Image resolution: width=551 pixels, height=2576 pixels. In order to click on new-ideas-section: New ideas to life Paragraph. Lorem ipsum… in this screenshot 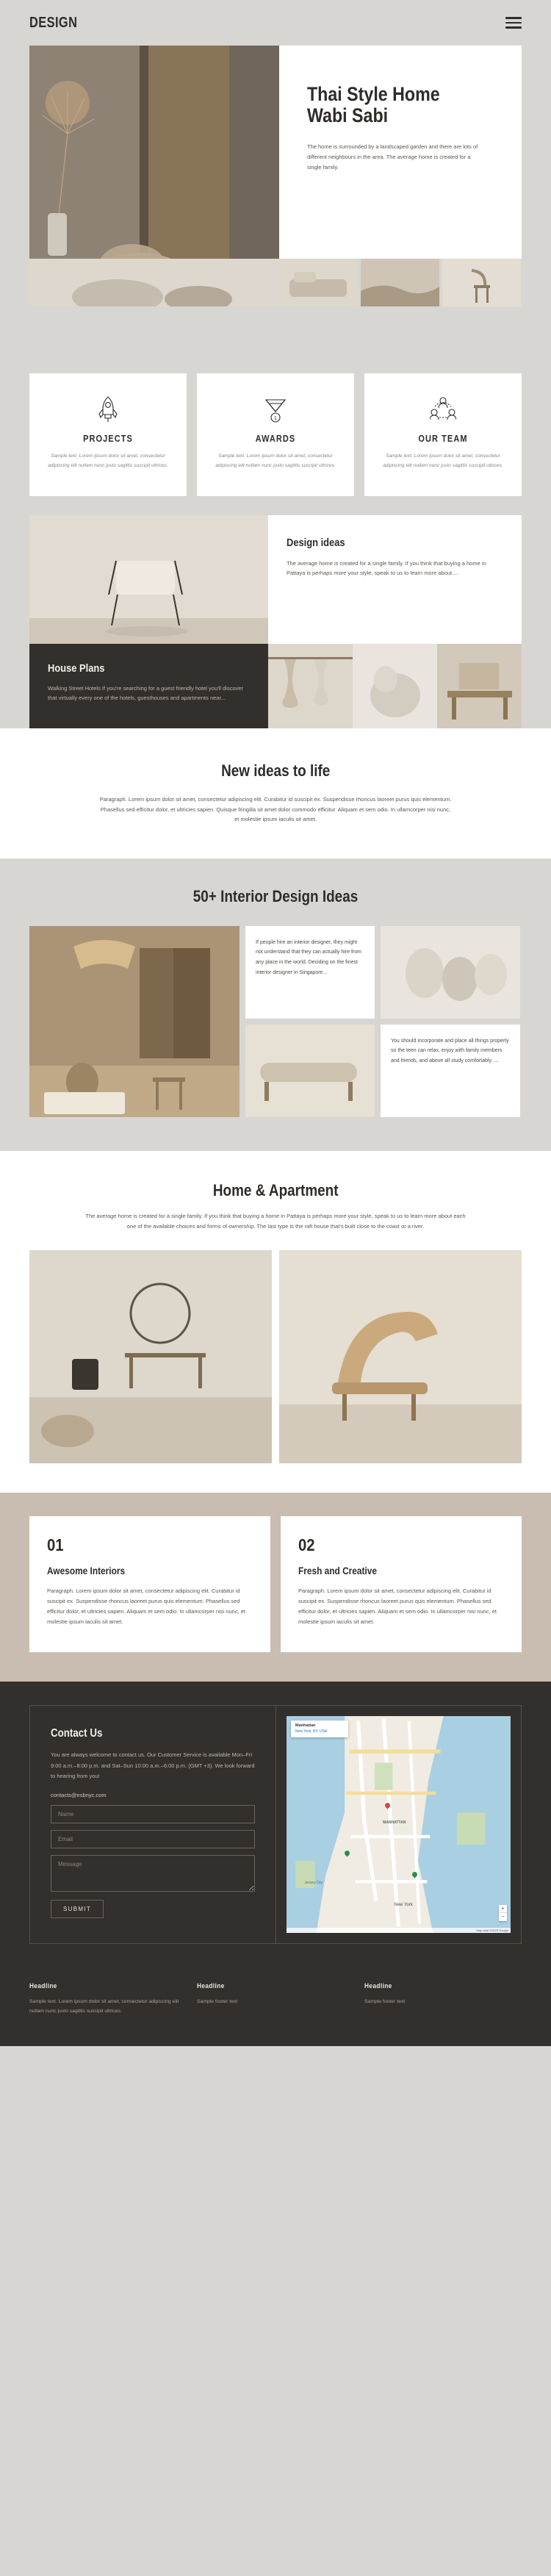, I will do `click(275, 793)`.